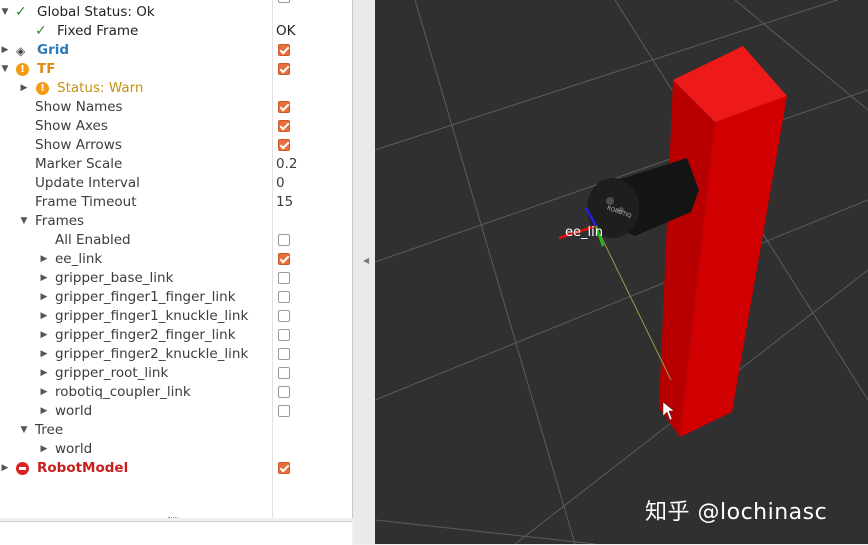 This screenshot has width=868, height=545. I want to click on tree-row-all-enabled: All Enabled, so click(176, 240).